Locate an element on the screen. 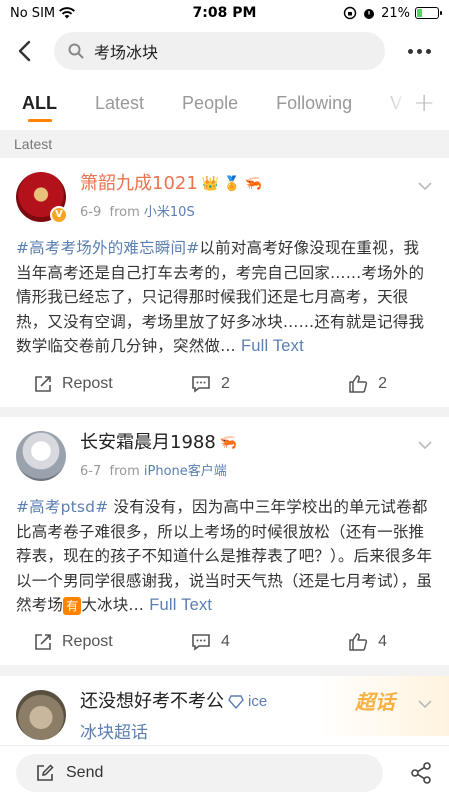 This screenshot has width=449, height=800. diamond-badge-icon is located at coordinates (236, 702).